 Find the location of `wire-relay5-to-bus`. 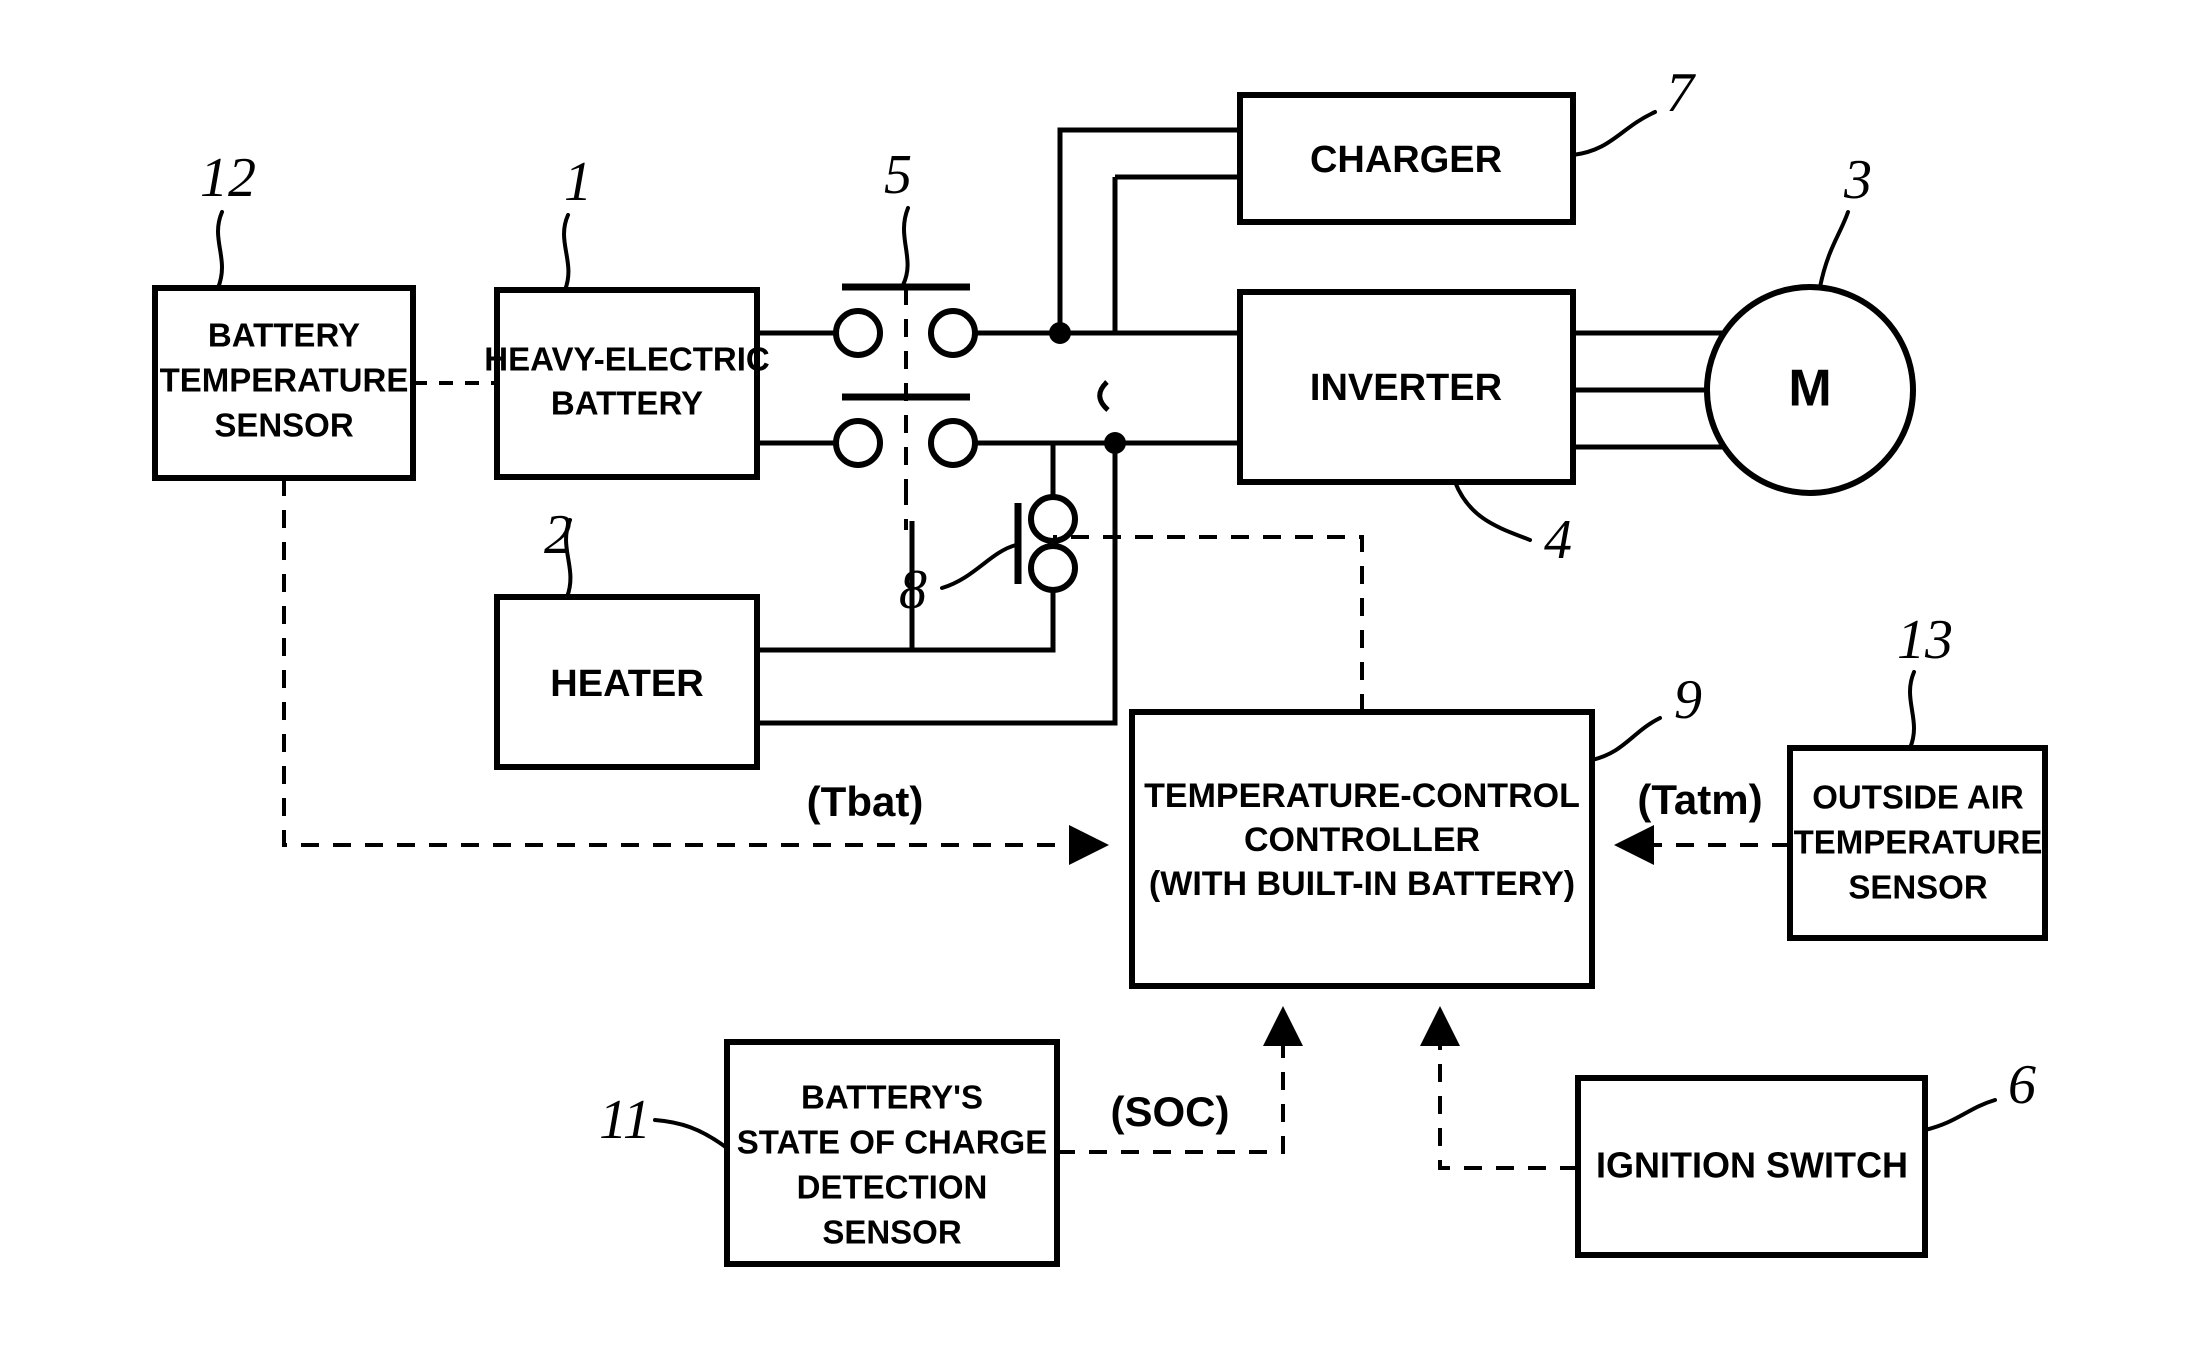

wire-relay5-to-bus is located at coordinates (1040, 388).